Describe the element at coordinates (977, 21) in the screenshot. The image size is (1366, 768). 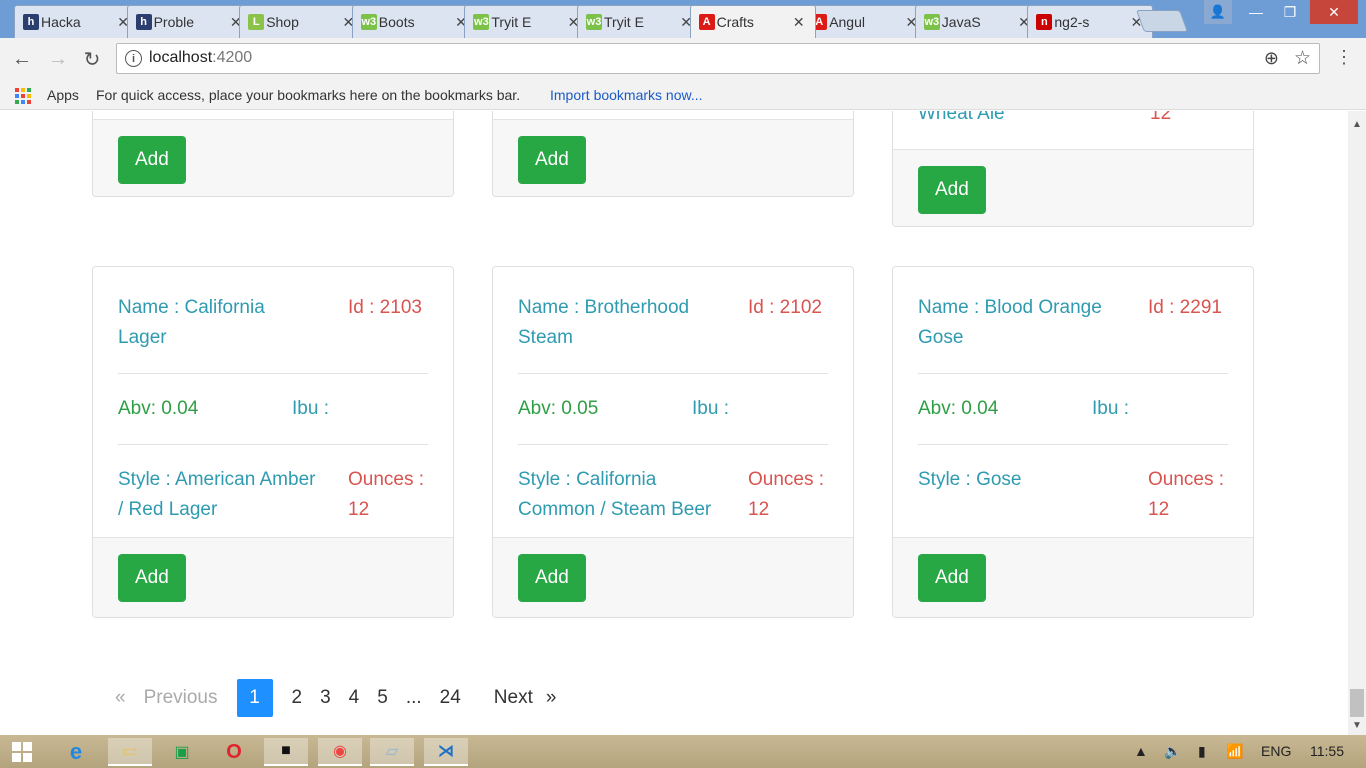
I see `browser-tab: w3 JavaS ✕` at that location.